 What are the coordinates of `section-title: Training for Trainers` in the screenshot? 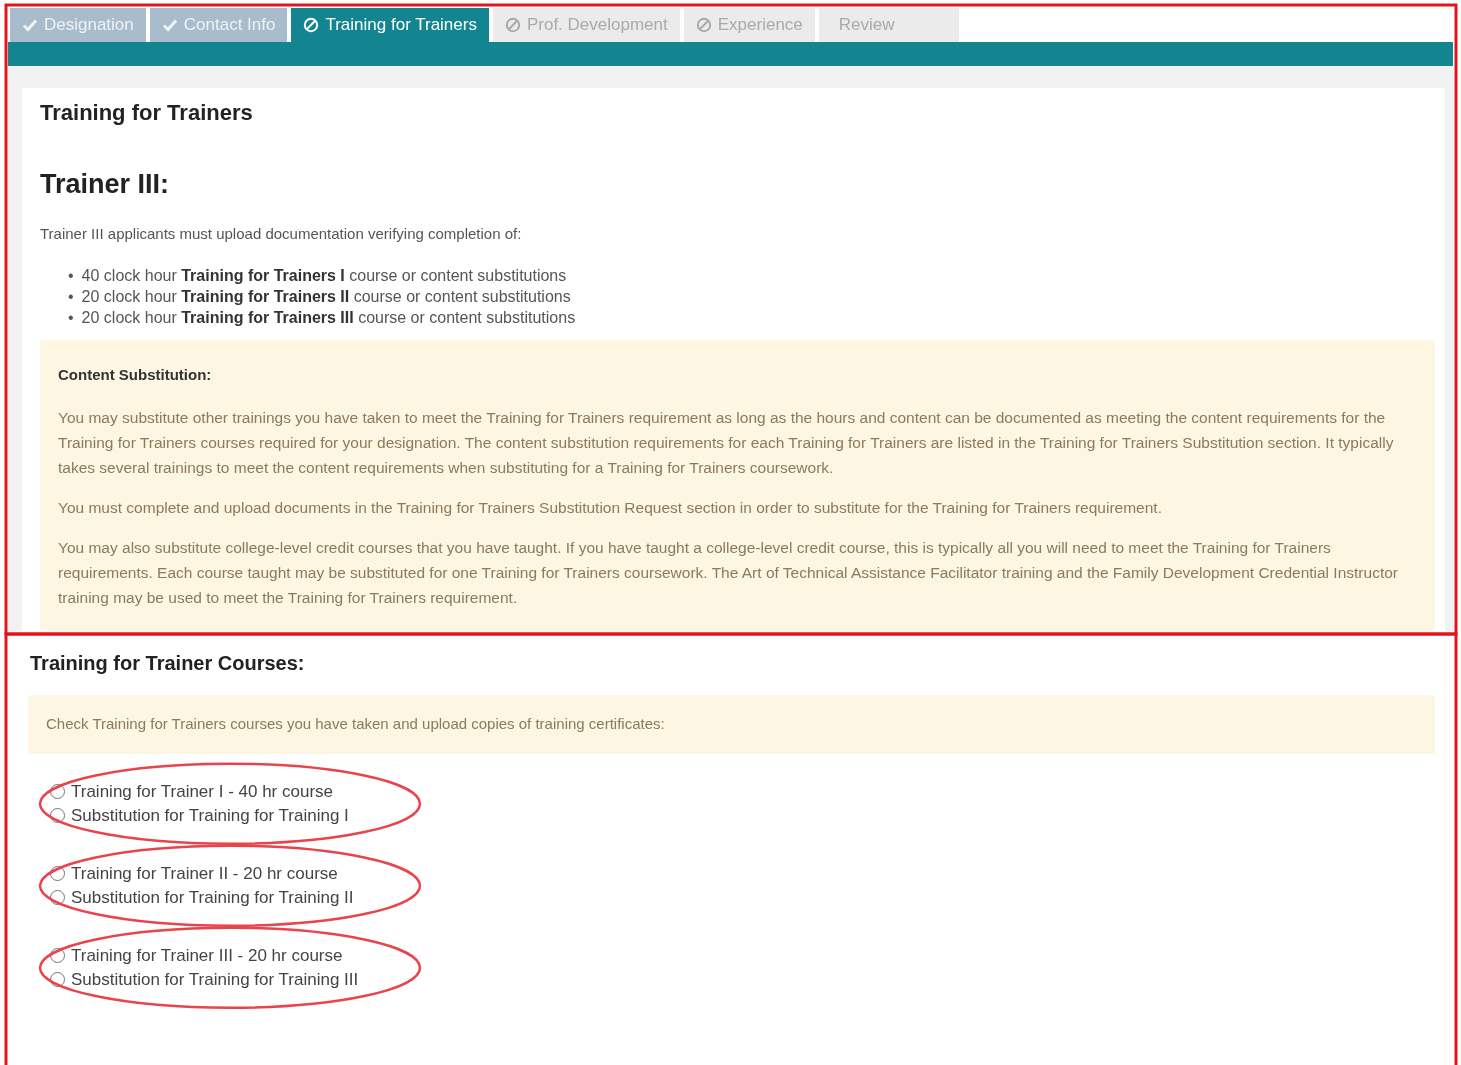 It's located at (147, 113).